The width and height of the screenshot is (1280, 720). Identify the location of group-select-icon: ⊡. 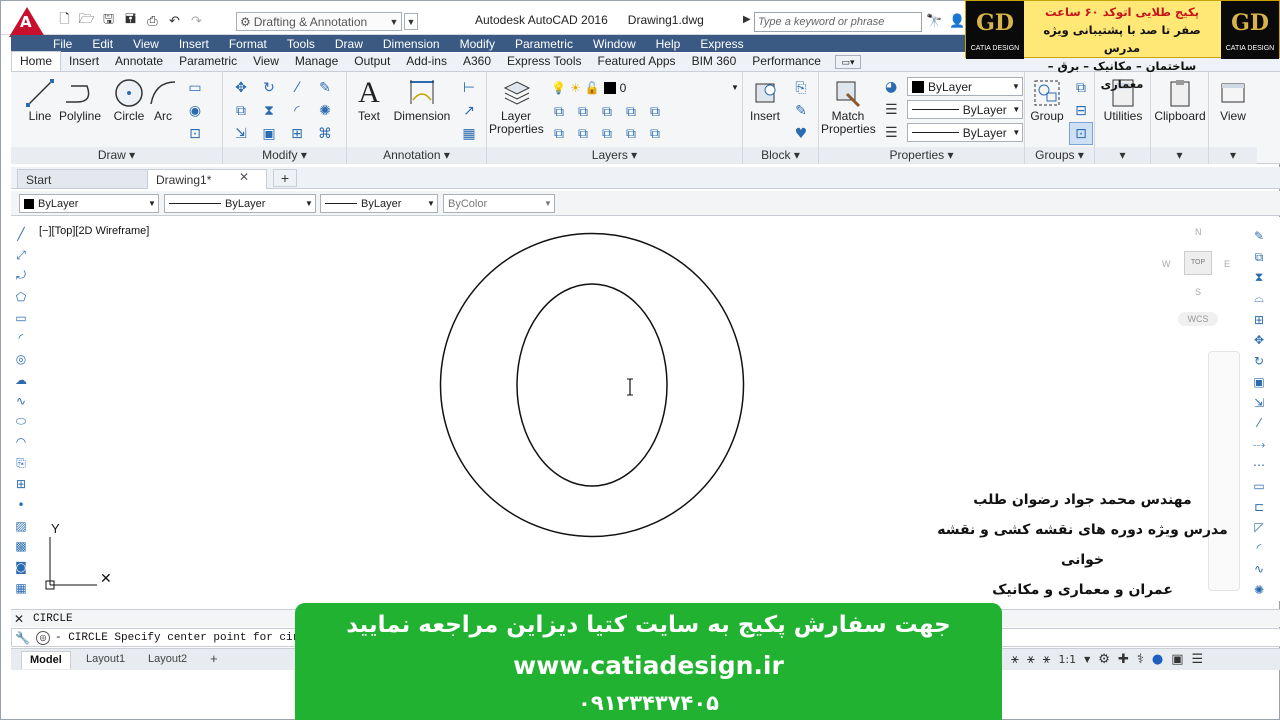
(1081, 133).